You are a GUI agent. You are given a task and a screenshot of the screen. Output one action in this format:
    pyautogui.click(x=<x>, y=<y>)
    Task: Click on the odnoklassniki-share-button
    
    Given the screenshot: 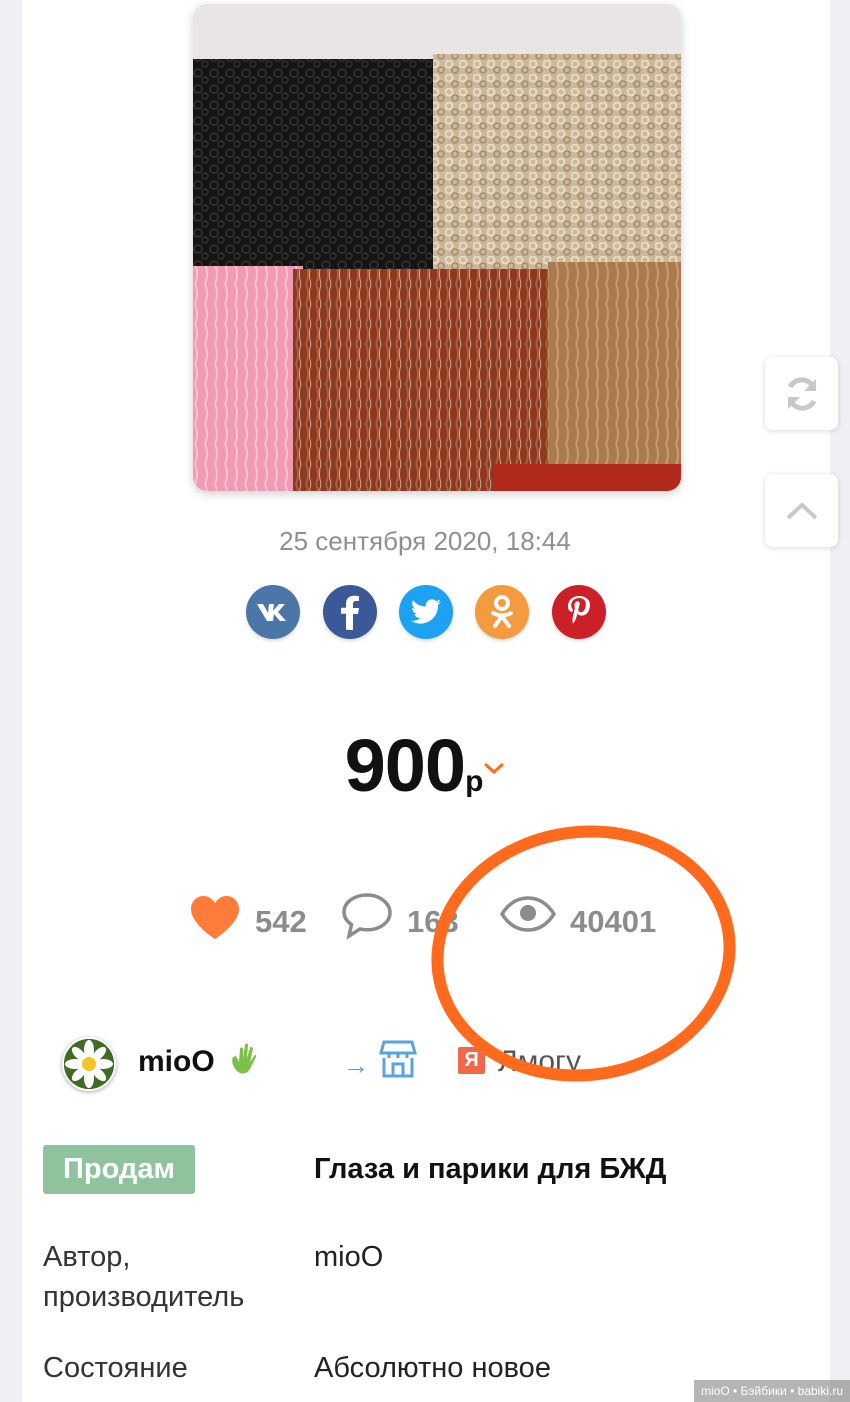 What is the action you would take?
    pyautogui.click(x=502, y=612)
    